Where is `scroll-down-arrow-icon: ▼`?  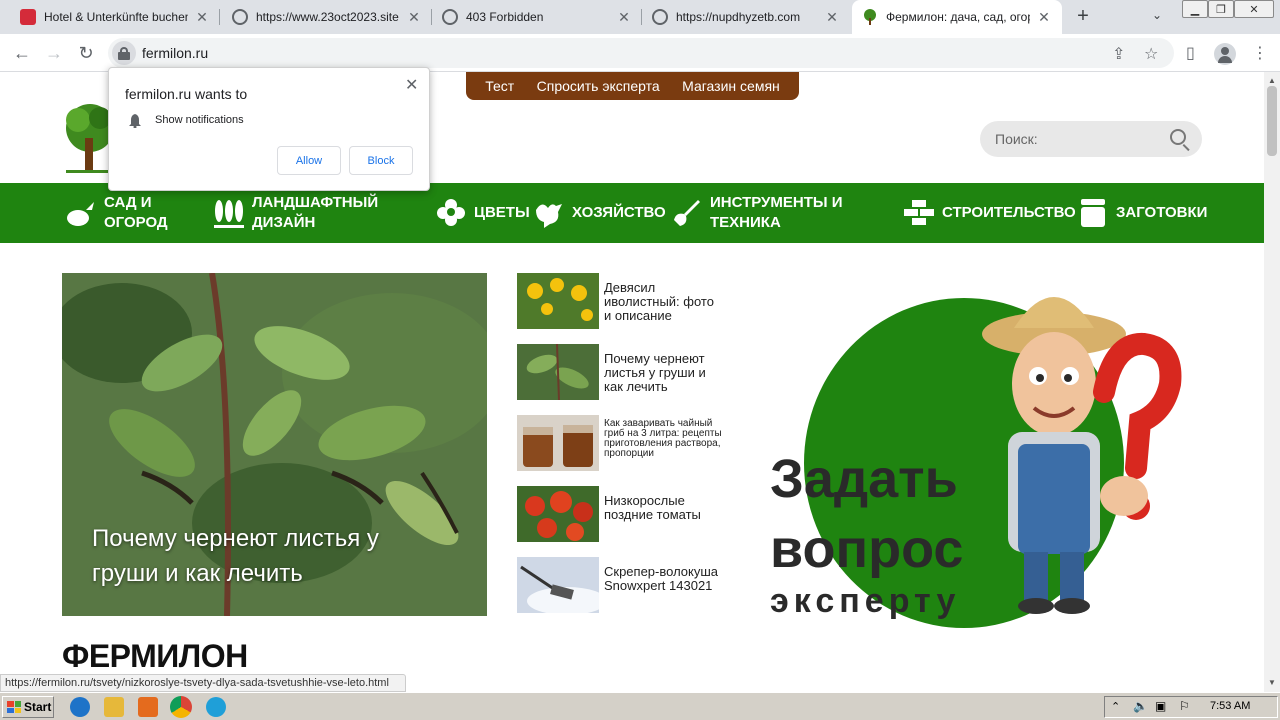
scroll-down-arrow-icon: ▼ is located at coordinates (1272, 682).